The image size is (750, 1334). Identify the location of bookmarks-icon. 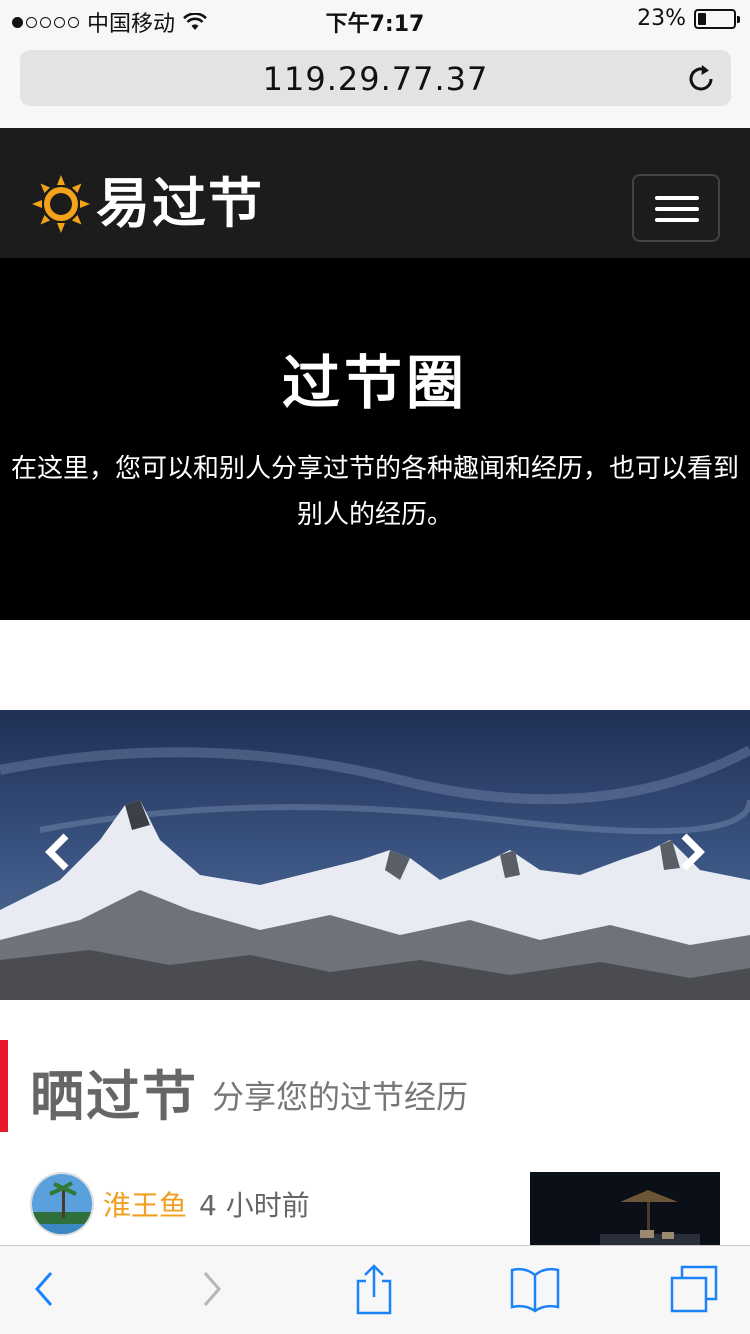
(535, 1289).